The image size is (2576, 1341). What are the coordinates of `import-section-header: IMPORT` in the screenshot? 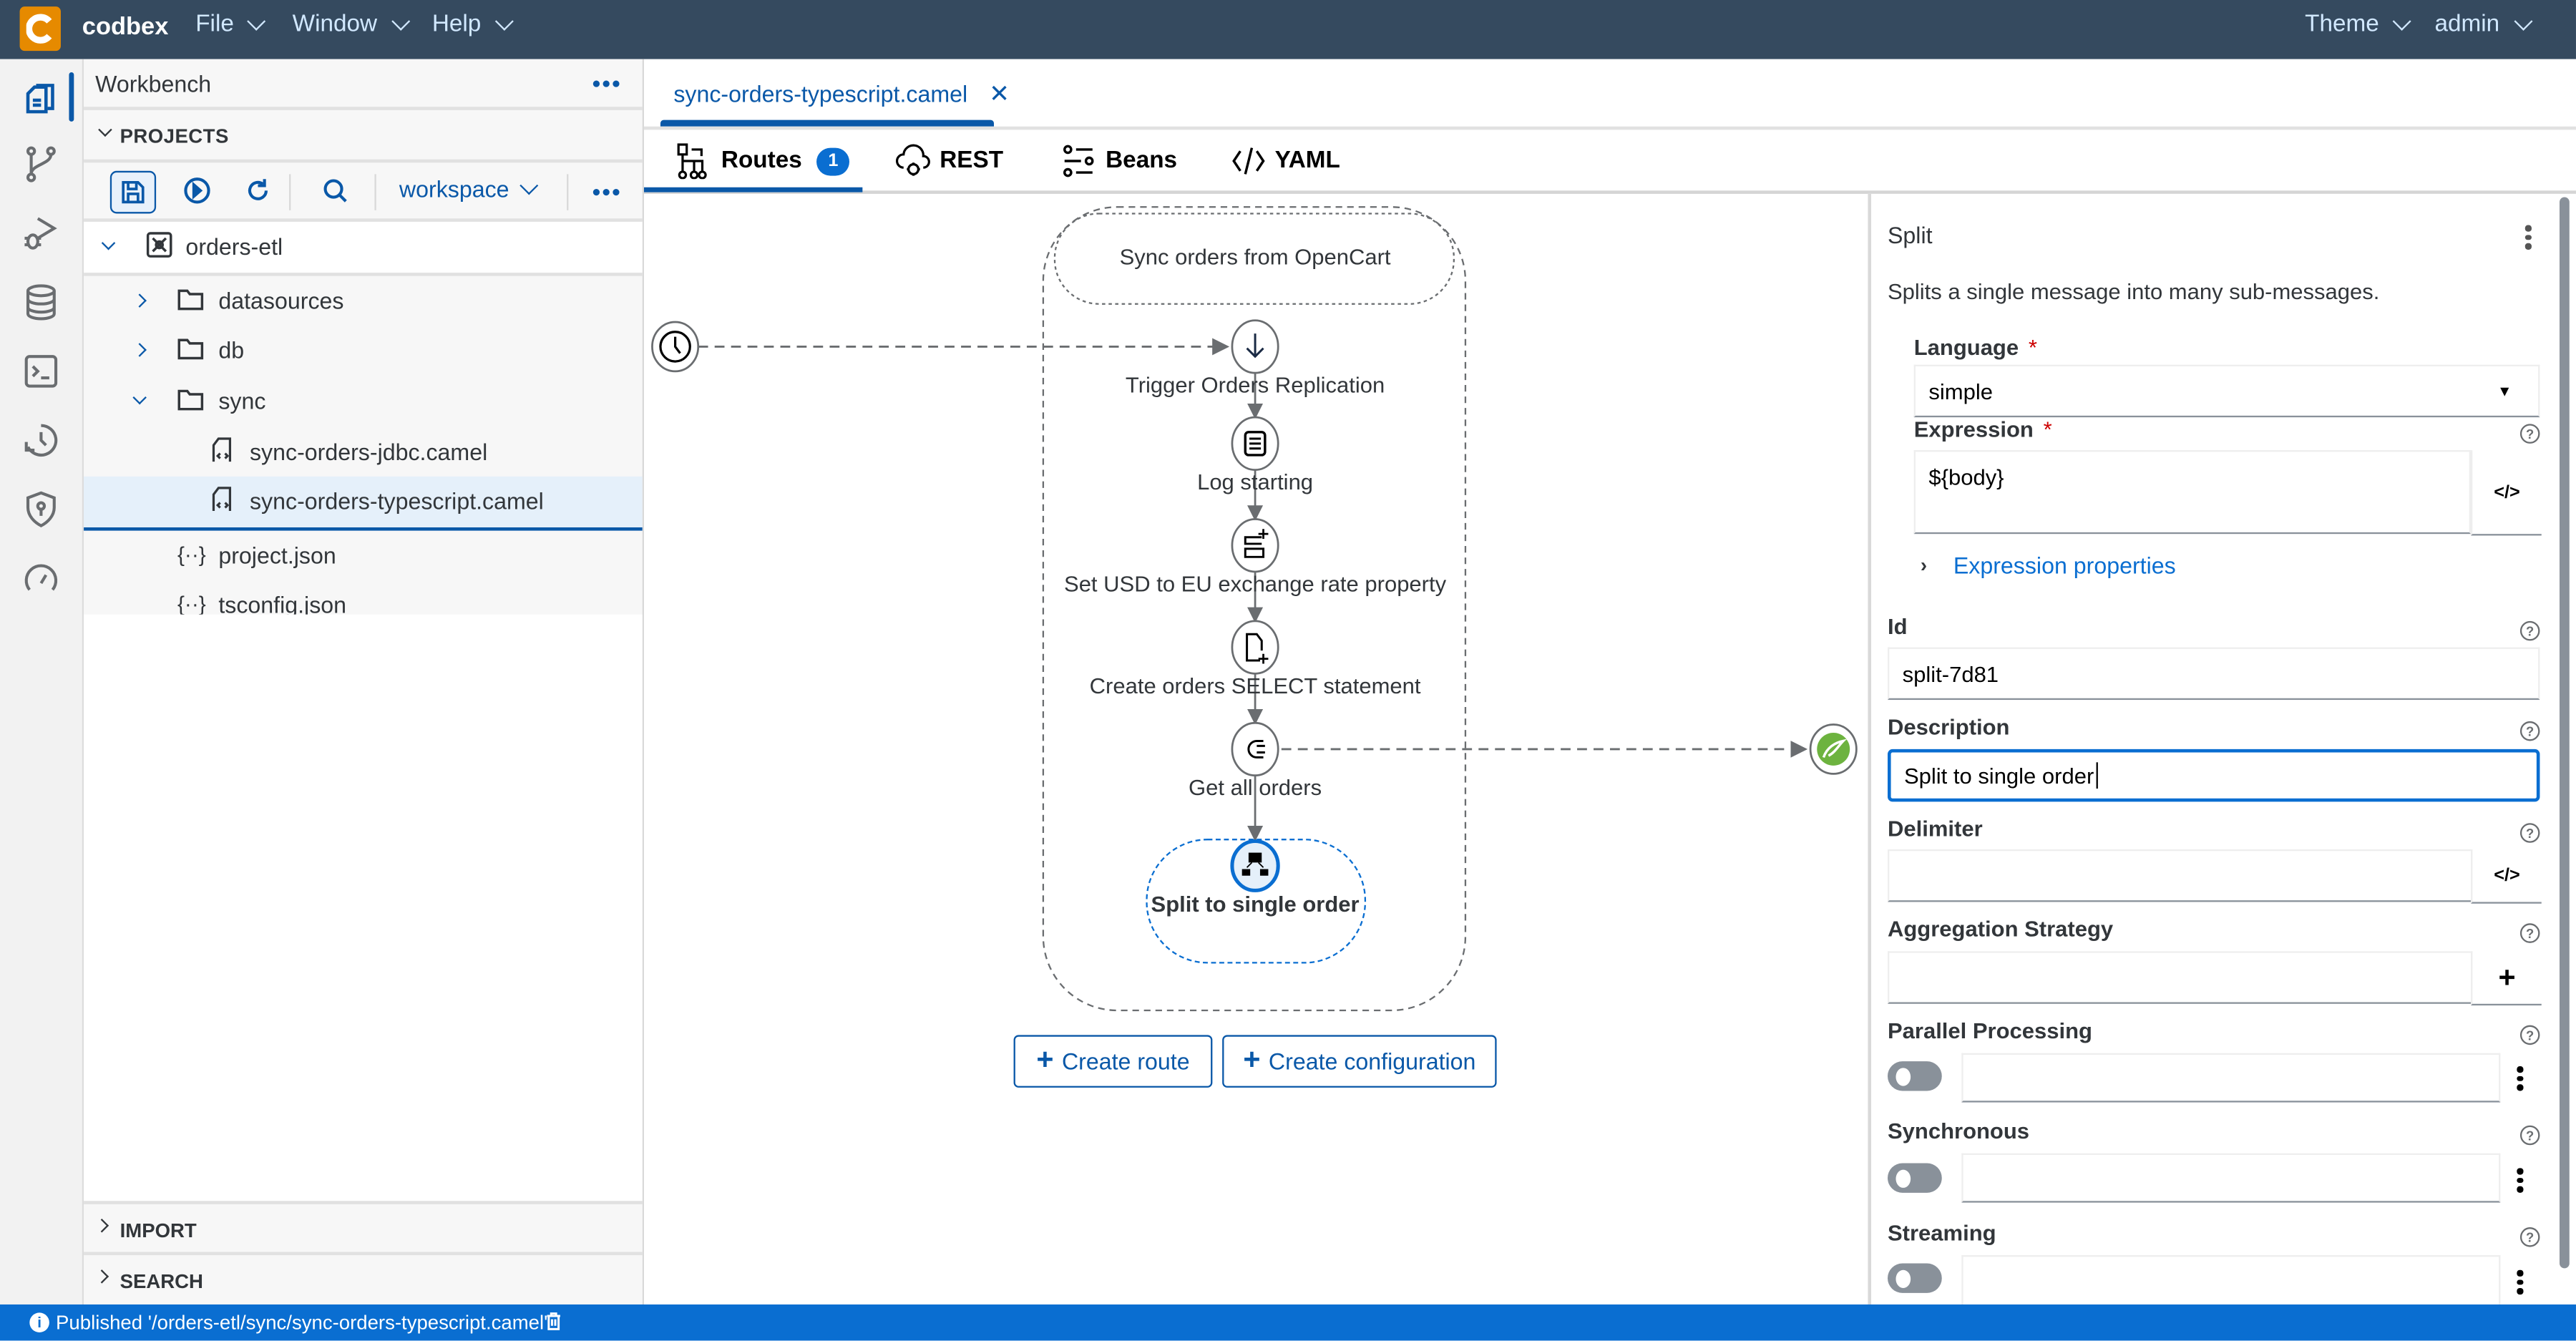 It's located at (363, 1226).